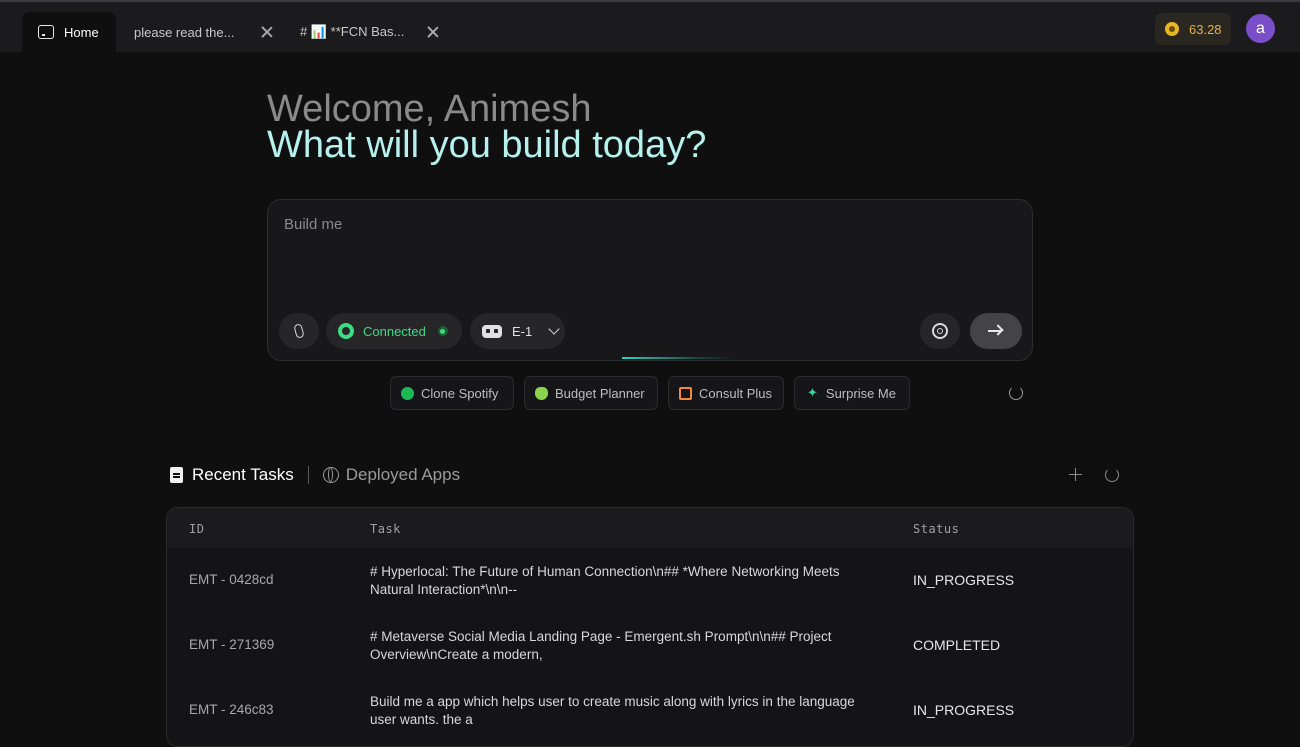  Describe the element at coordinates (330, 475) in the screenshot. I see `globe-icon` at that location.